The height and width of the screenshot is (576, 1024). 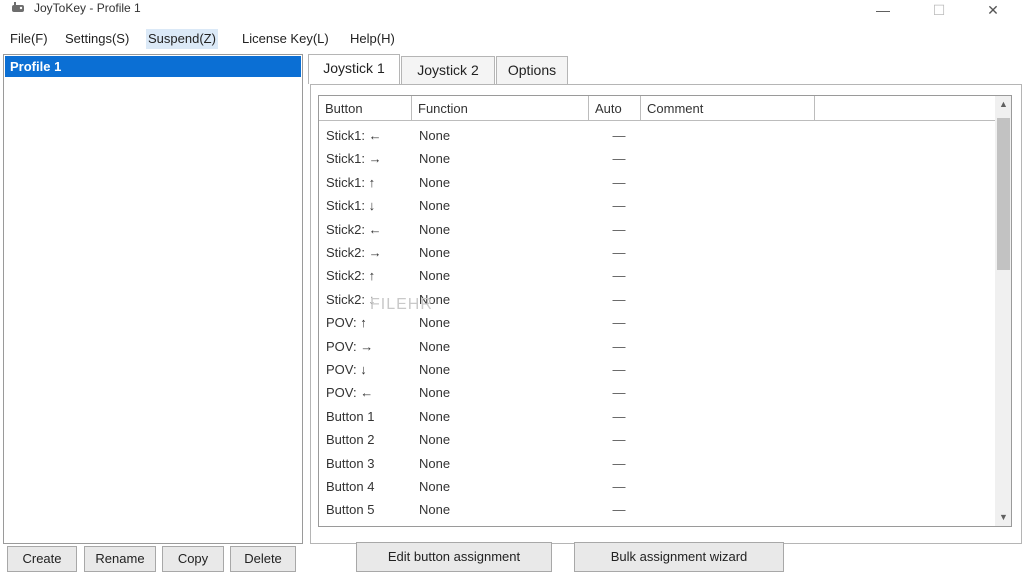 I want to click on title-bar: JoyToKey - Profile 1 — ☐ ✕, so click(x=512, y=10).